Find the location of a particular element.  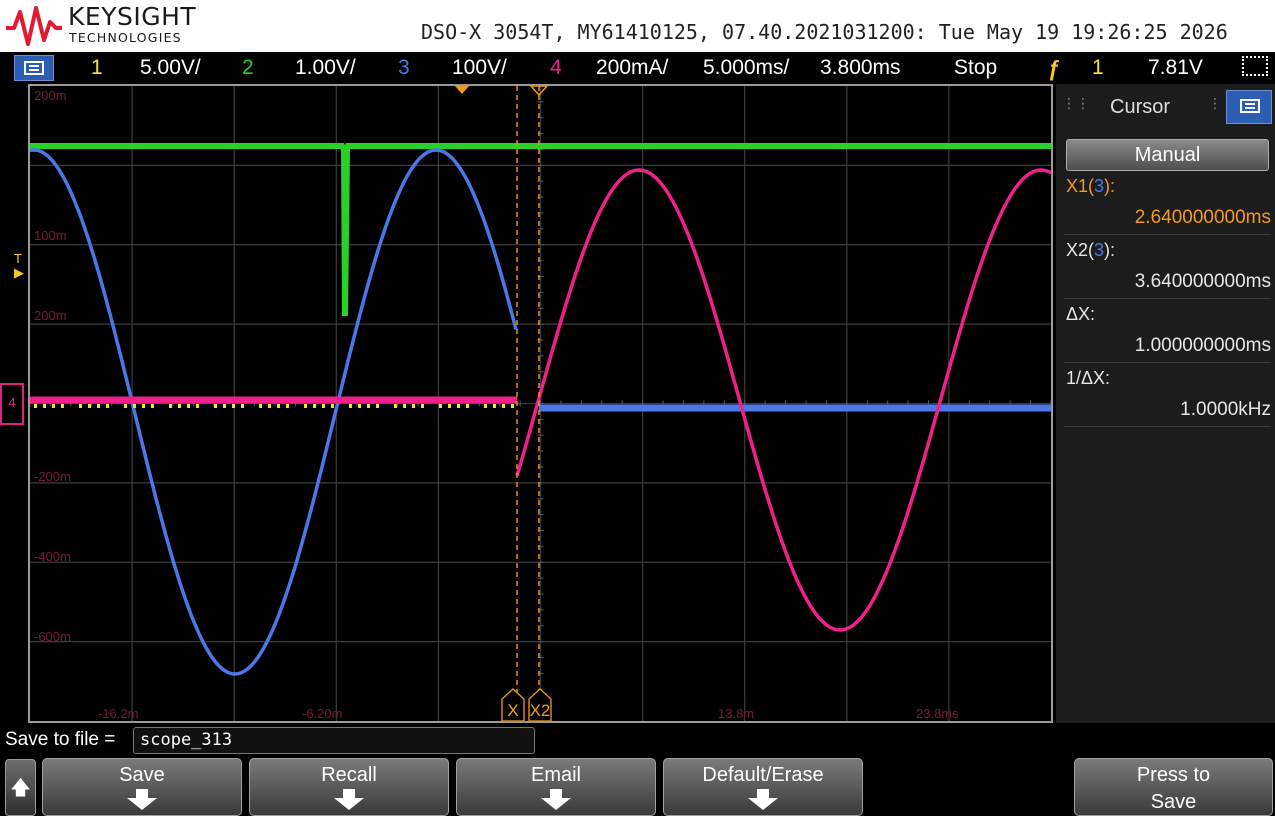

brand-name: KEYSIGHT is located at coordinates (132, 16).